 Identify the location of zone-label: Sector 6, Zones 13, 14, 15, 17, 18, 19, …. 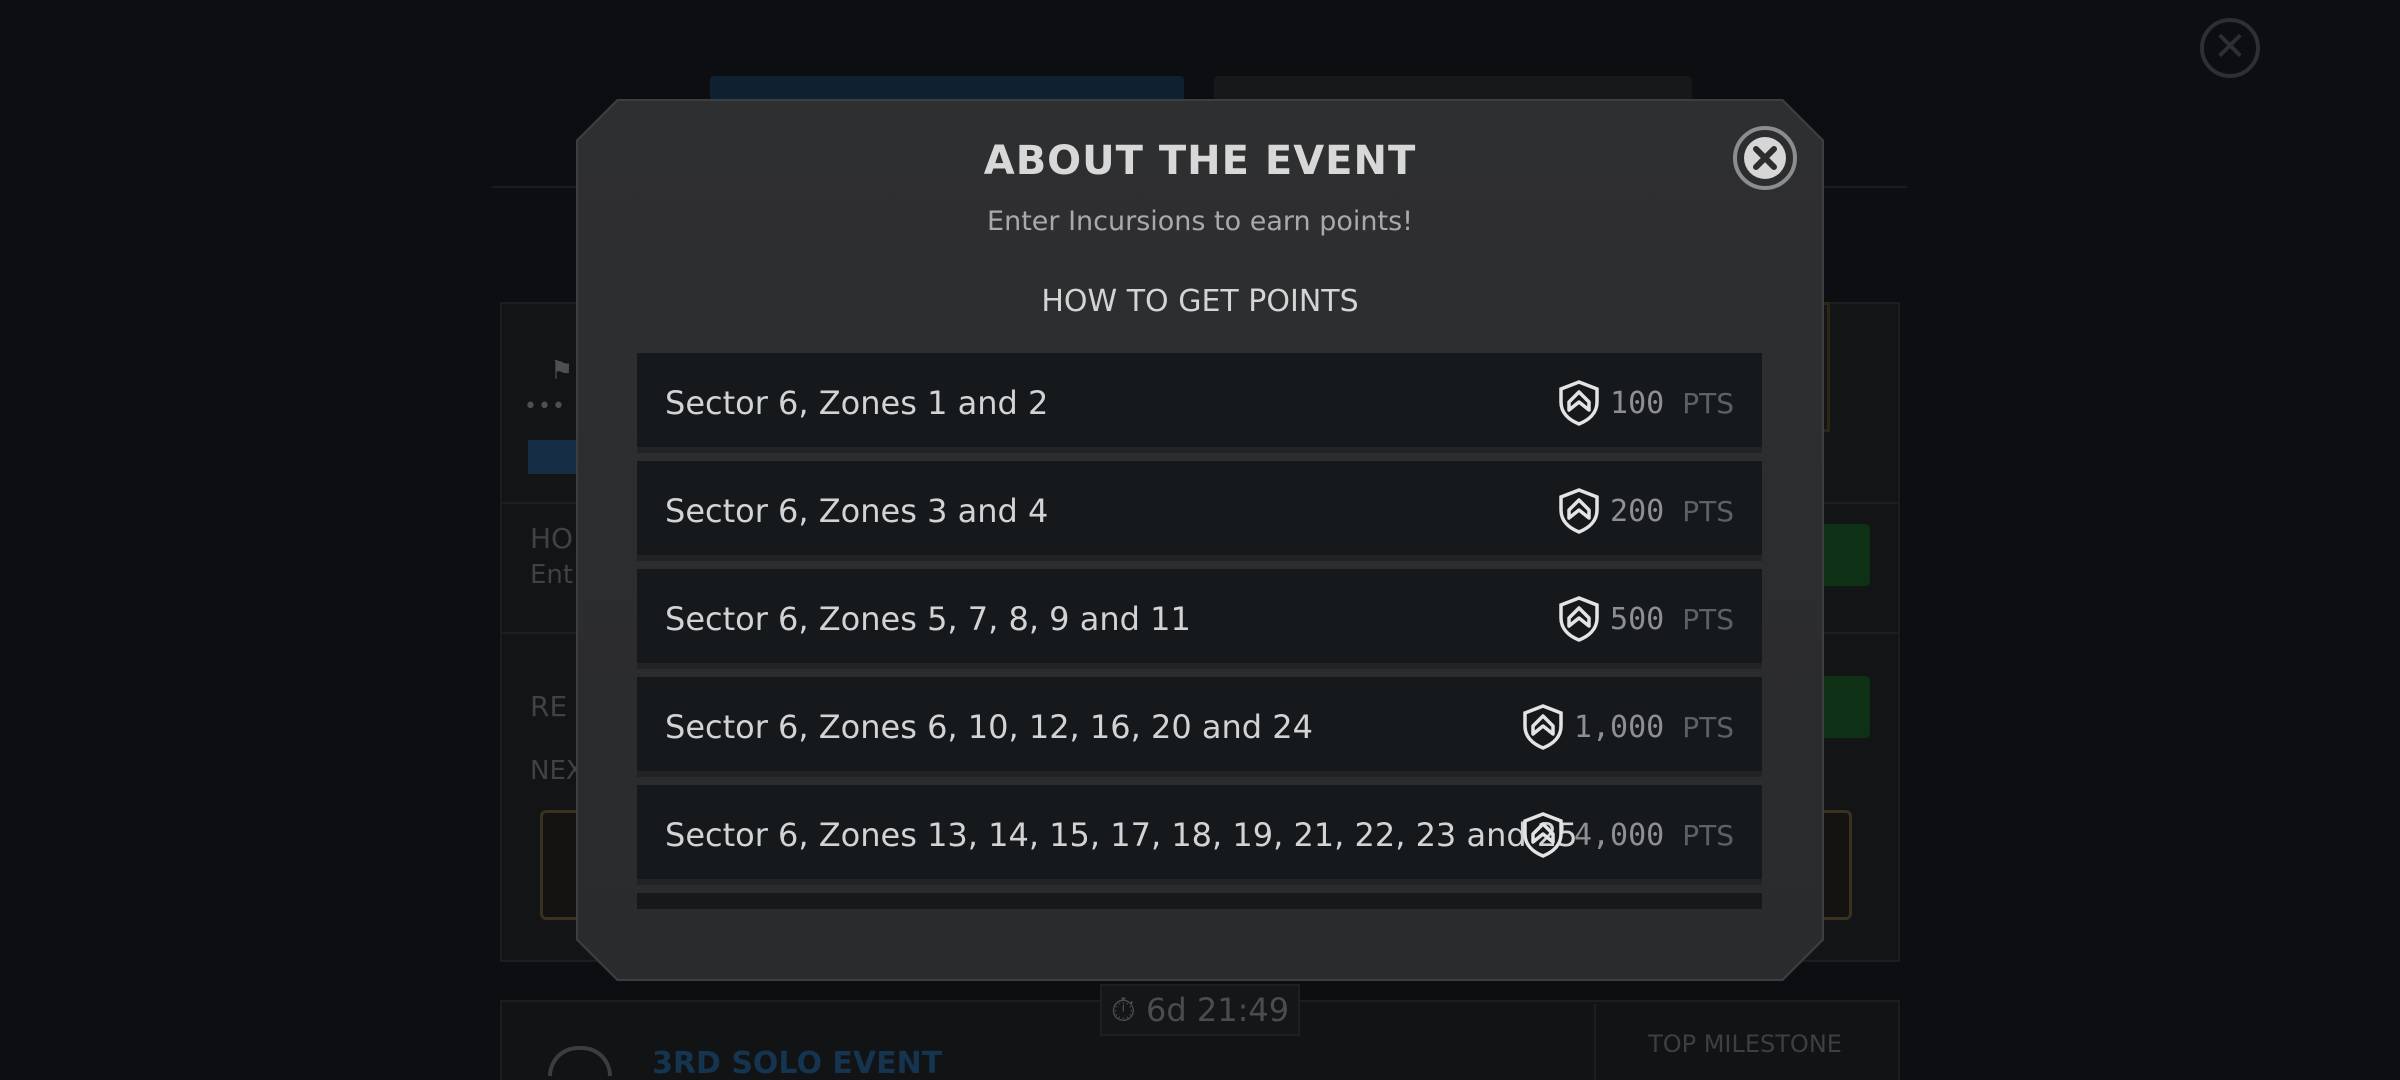
(1121, 835).